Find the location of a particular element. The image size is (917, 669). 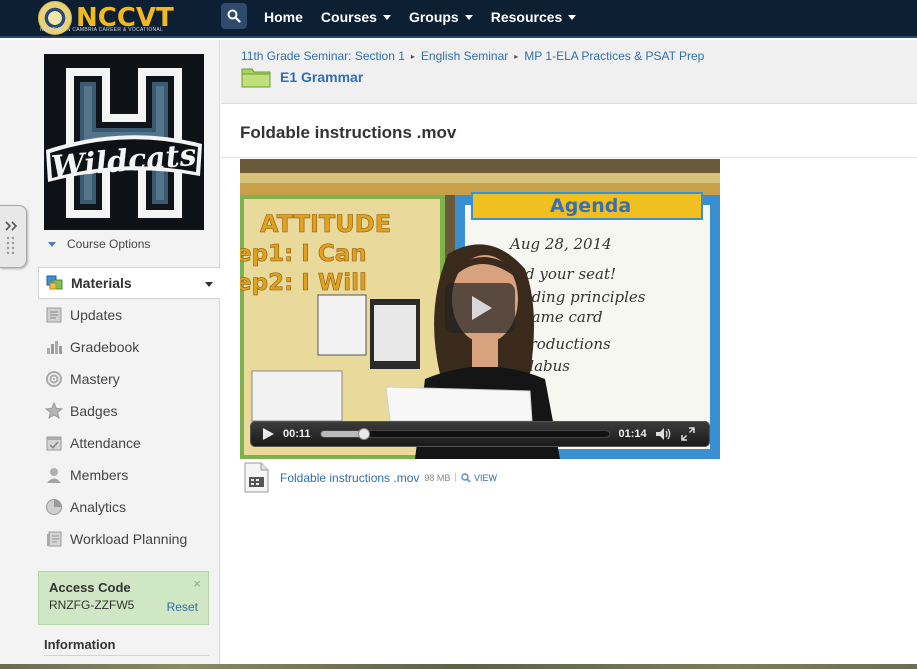

play-overlay-button is located at coordinates (480, 308).